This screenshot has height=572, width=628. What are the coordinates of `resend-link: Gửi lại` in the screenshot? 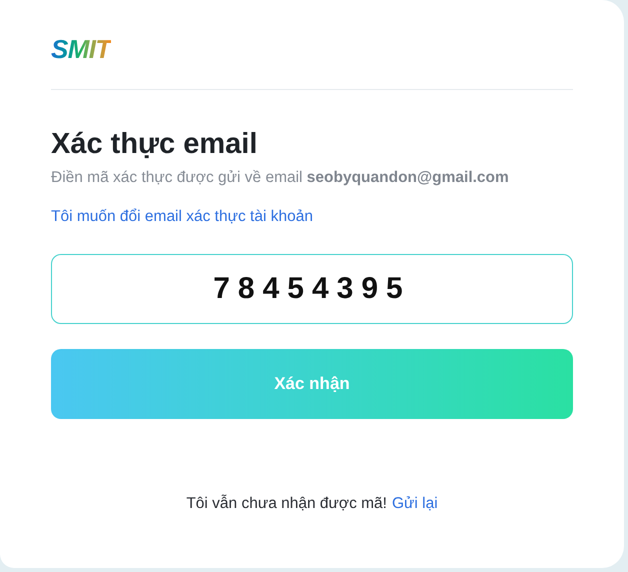 It's located at (415, 504).